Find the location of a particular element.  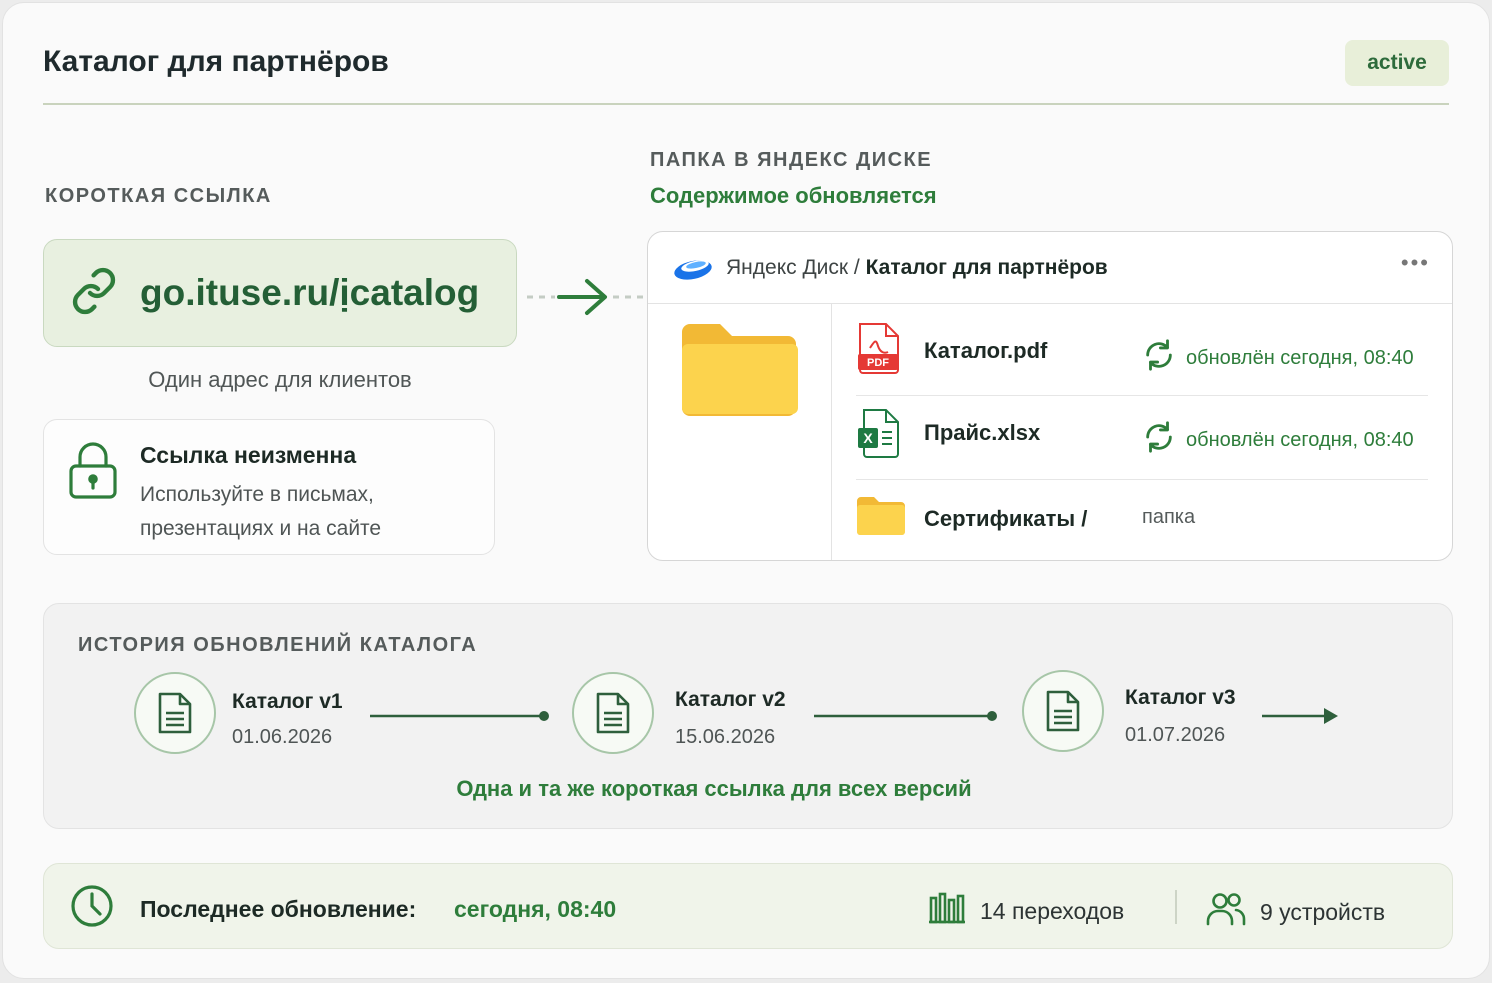

short-link-section-label: КОРОТКАЯ ССЫЛКА is located at coordinates (158, 196).